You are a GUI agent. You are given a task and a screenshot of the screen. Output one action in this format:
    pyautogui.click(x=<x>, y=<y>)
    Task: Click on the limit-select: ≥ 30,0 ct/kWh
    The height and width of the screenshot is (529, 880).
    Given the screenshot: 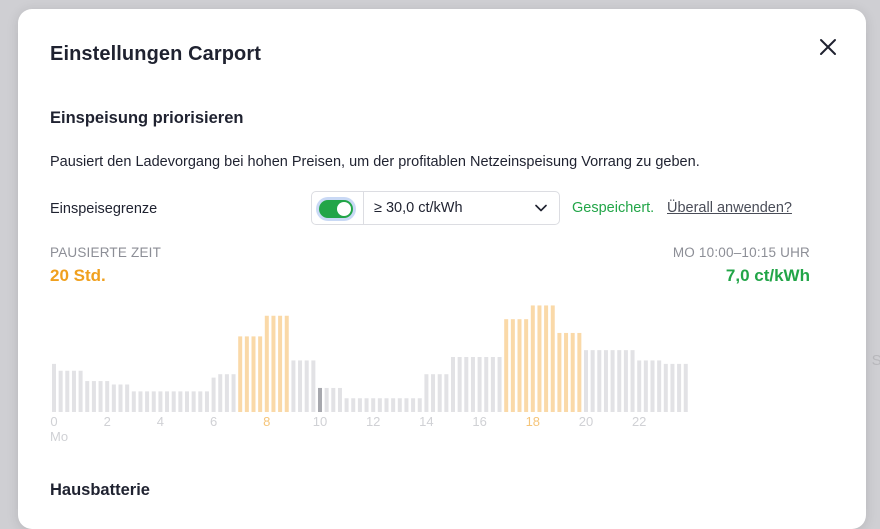 What is the action you would take?
    pyautogui.click(x=461, y=208)
    